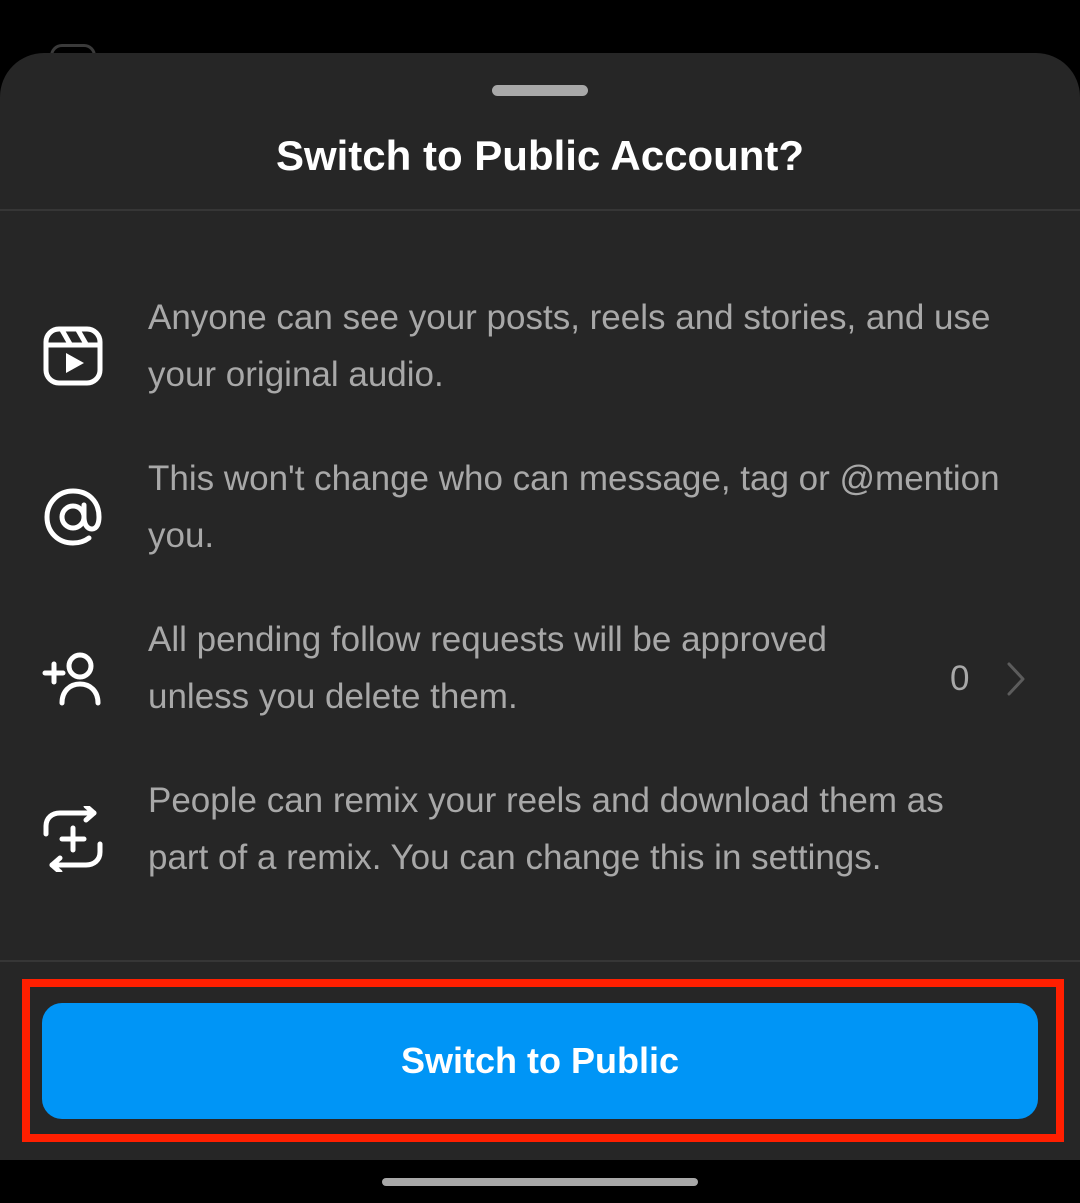 This screenshot has width=1080, height=1203. Describe the element at coordinates (540, 961) in the screenshot. I see `footer-divider` at that location.